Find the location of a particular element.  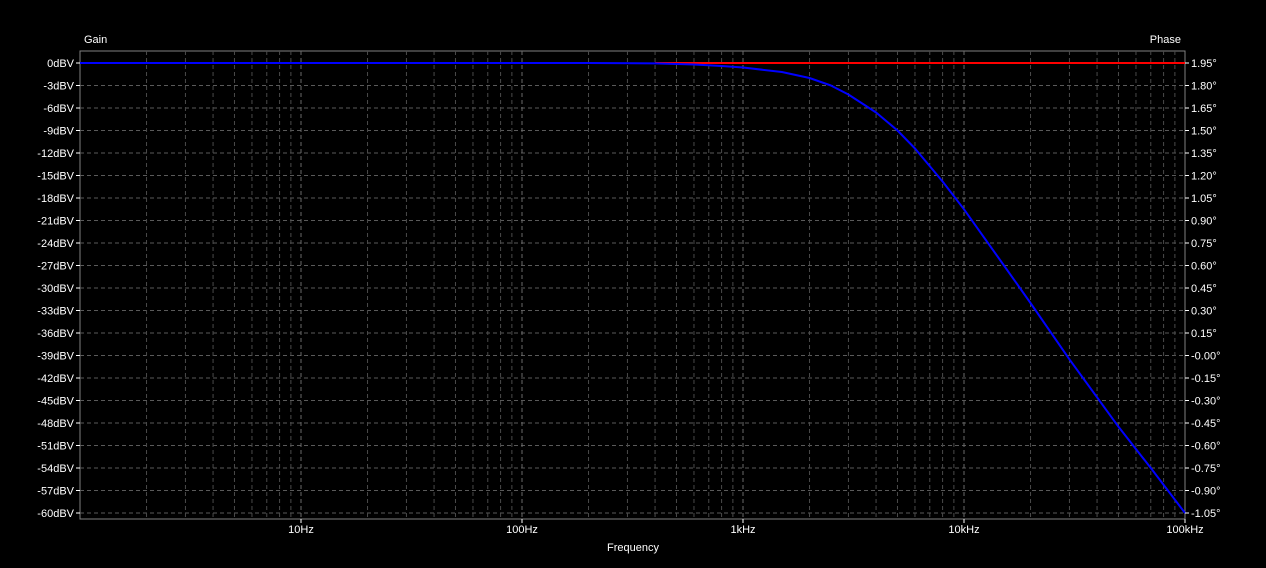

right-tick-label: -0.45° is located at coordinates (1205, 424).